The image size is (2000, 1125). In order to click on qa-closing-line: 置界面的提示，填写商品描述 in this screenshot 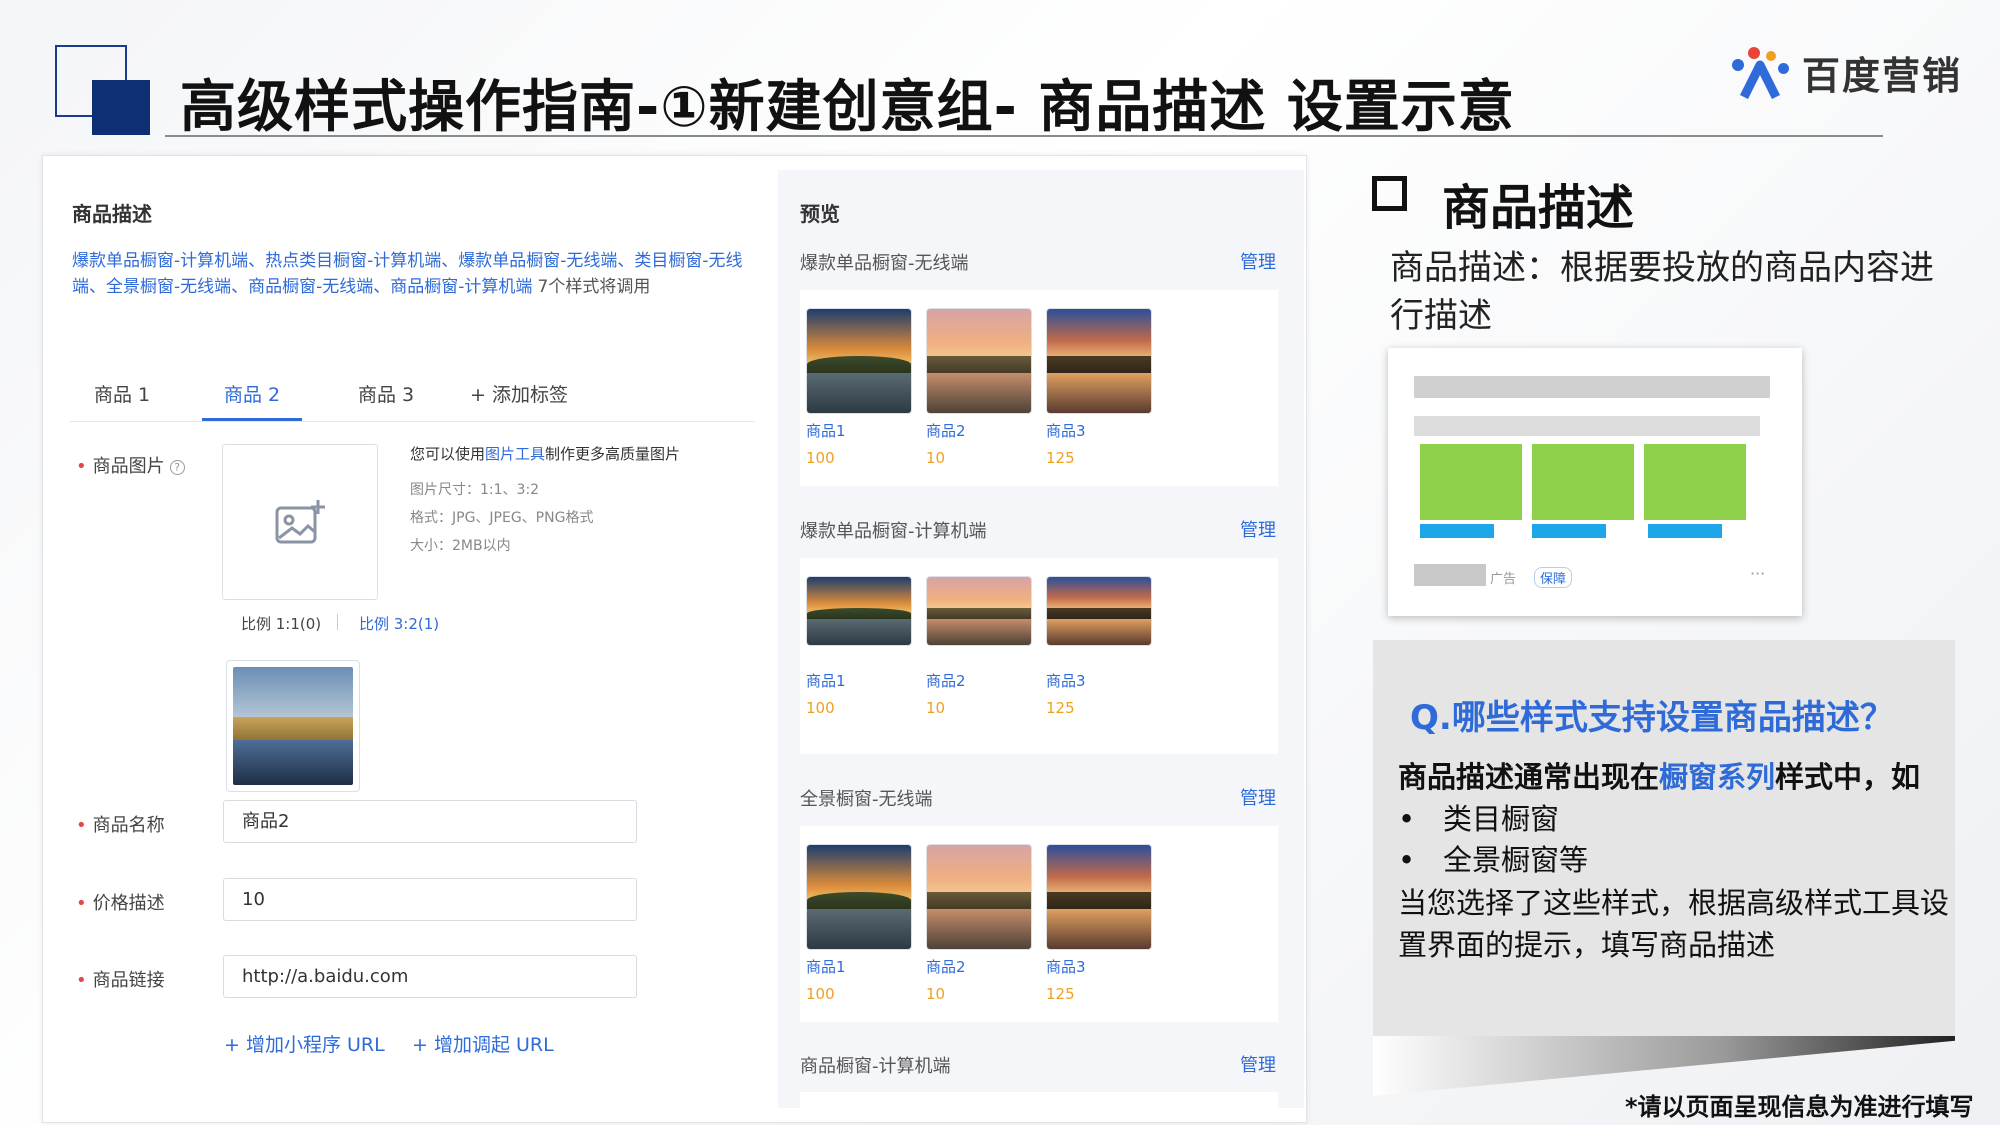, I will do `click(1587, 945)`.